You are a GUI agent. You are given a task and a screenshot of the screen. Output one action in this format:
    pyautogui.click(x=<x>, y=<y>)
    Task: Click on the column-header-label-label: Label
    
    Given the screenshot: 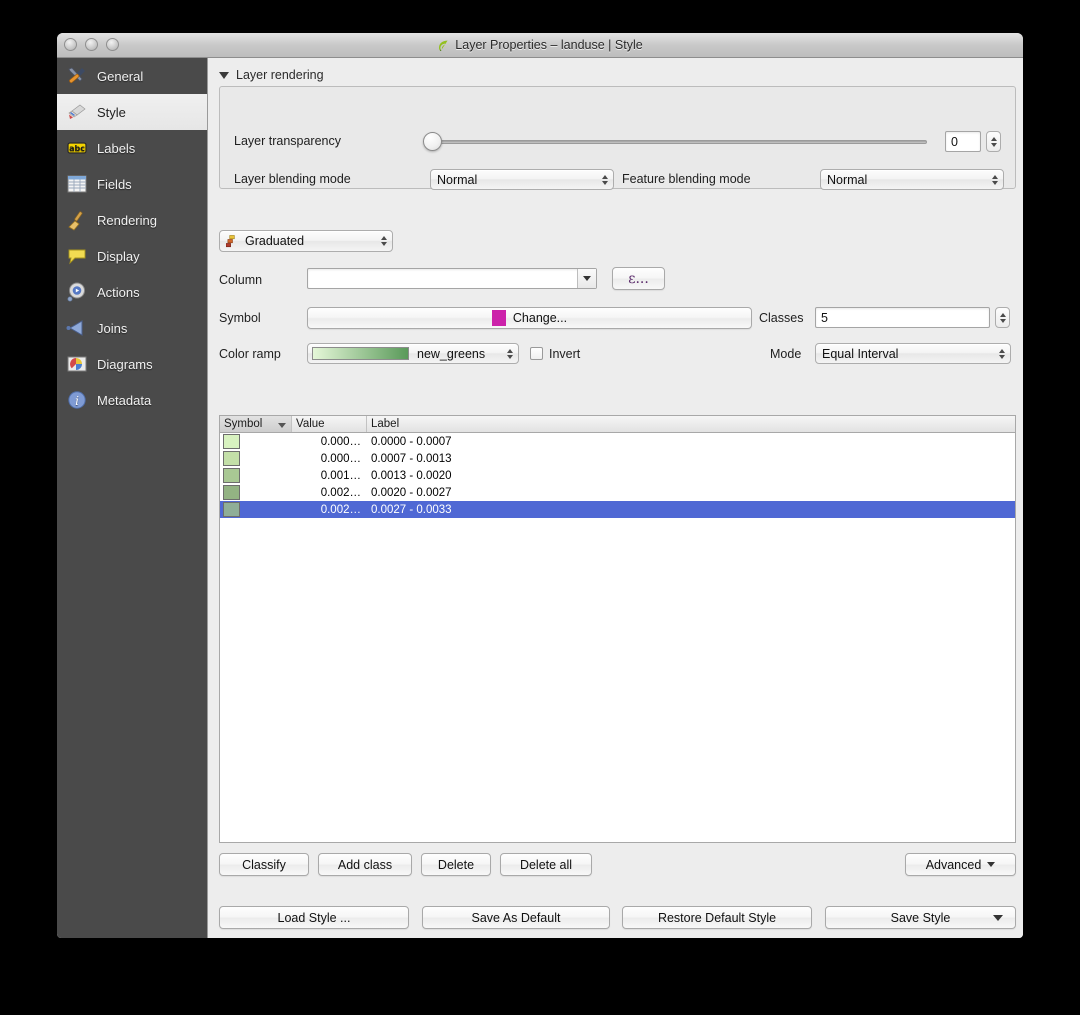 What is the action you would take?
    pyautogui.click(x=385, y=424)
    